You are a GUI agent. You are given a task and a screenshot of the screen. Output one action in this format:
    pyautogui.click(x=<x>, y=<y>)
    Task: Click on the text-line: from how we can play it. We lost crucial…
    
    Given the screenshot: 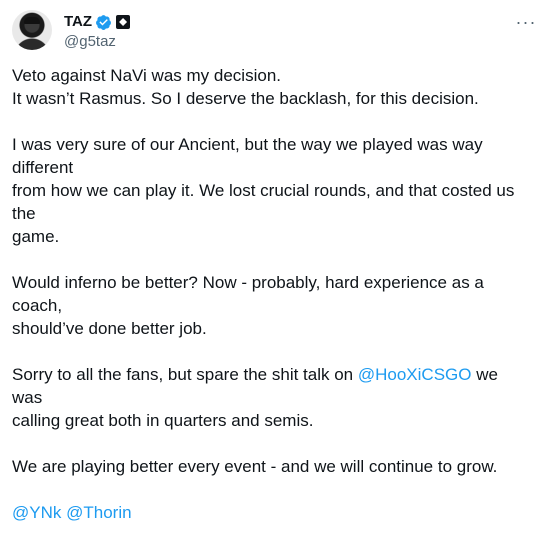 What is the action you would take?
    pyautogui.click(x=263, y=202)
    